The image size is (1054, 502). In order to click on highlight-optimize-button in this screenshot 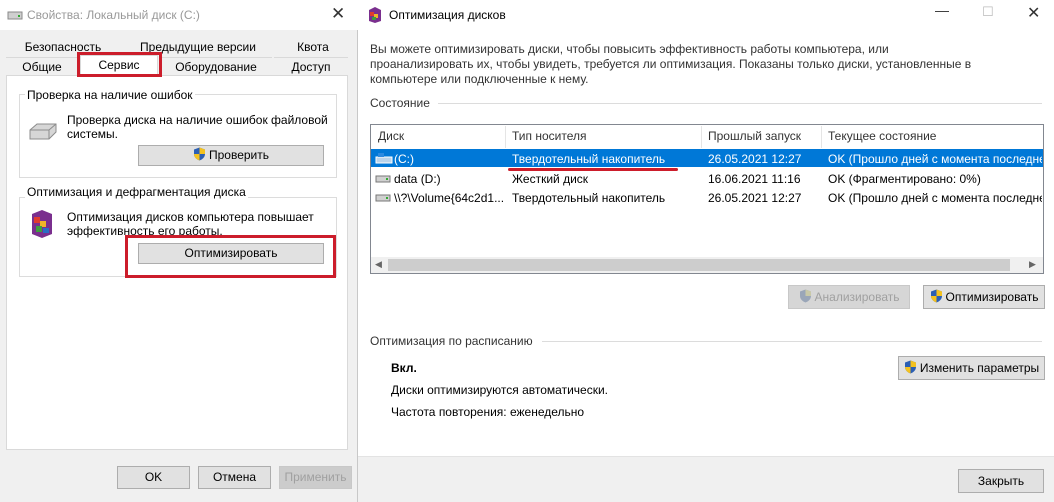, I will do `click(230, 256)`.